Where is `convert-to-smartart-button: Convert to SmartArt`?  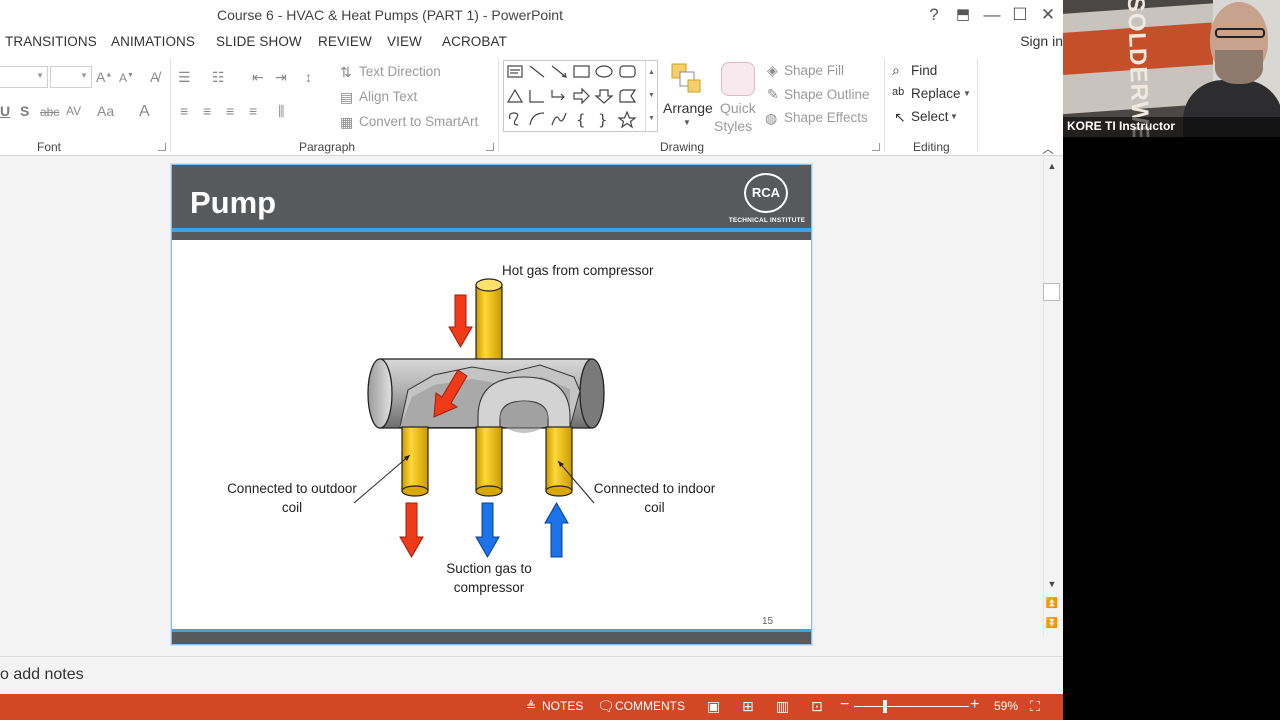 convert-to-smartart-button: Convert to SmartArt is located at coordinates (418, 121).